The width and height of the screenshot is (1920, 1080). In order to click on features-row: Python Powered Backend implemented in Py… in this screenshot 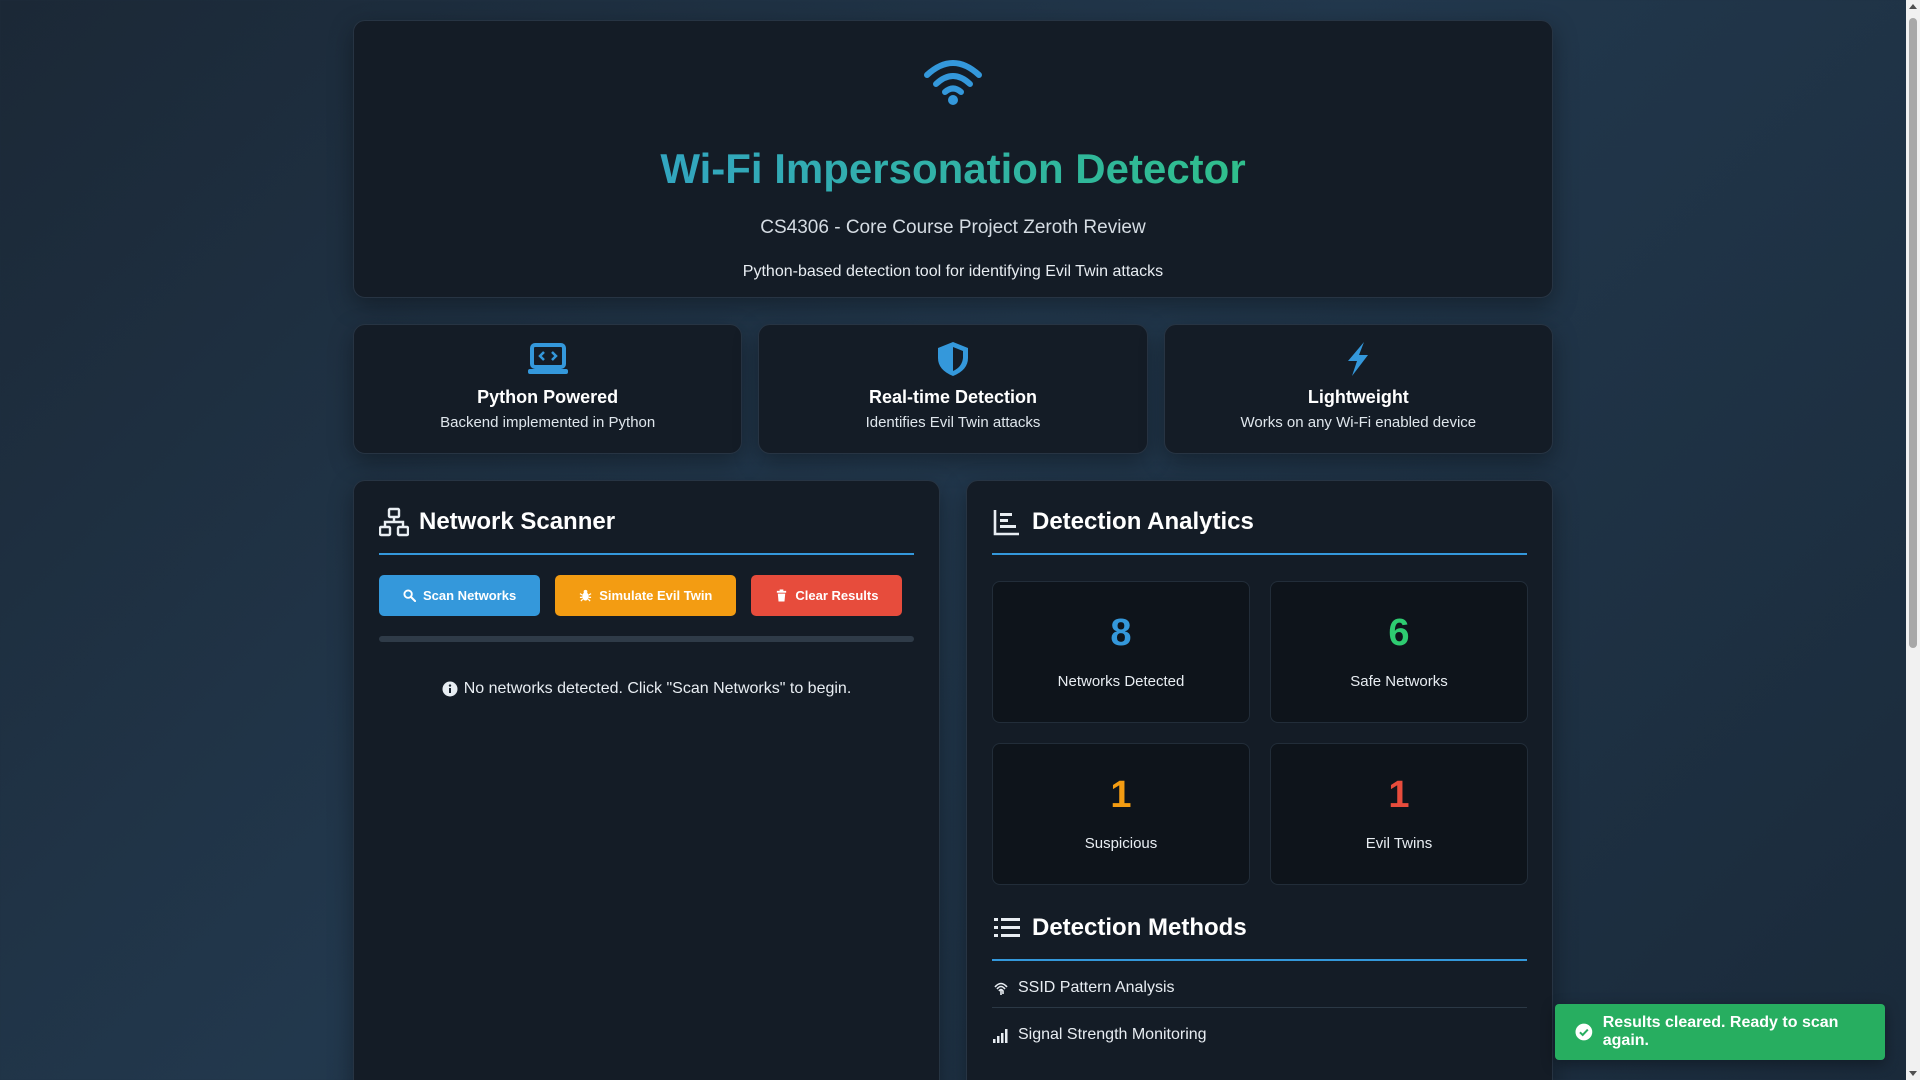, I will do `click(953, 389)`.